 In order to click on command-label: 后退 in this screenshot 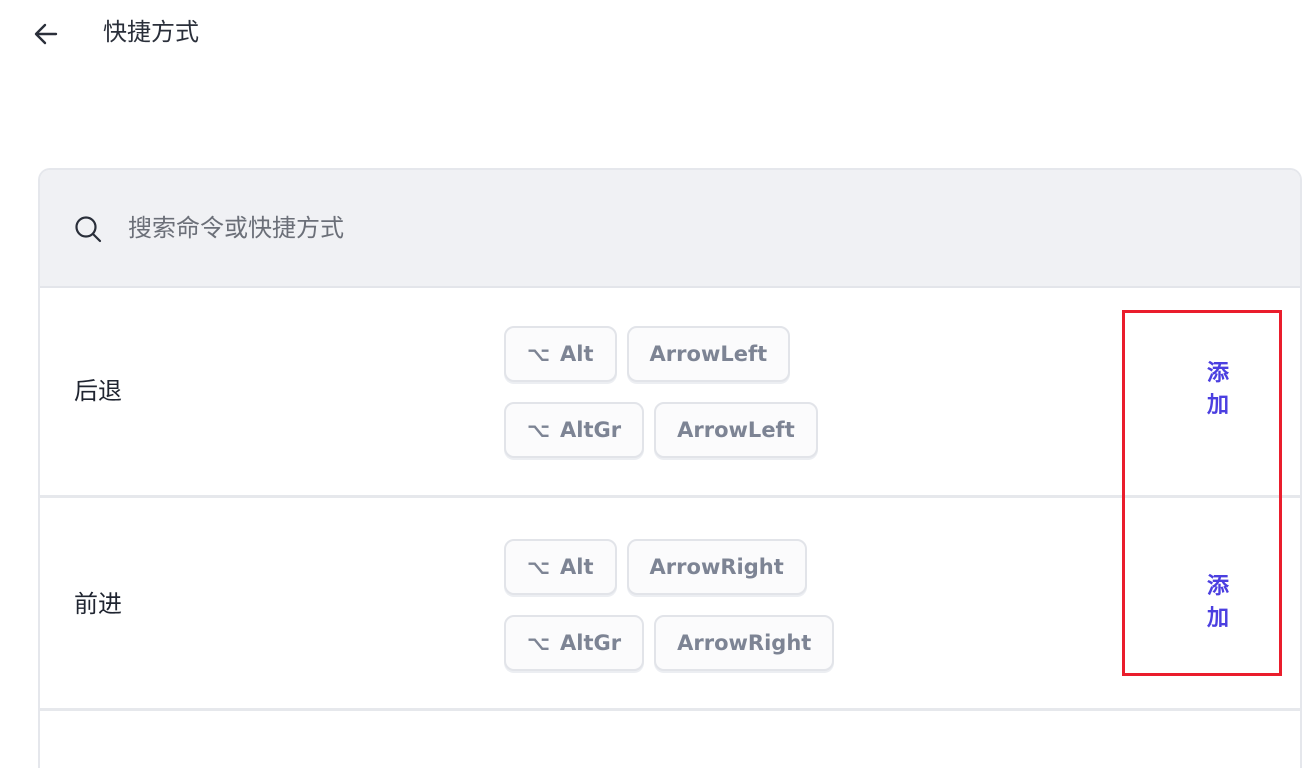, I will do `click(98, 391)`.